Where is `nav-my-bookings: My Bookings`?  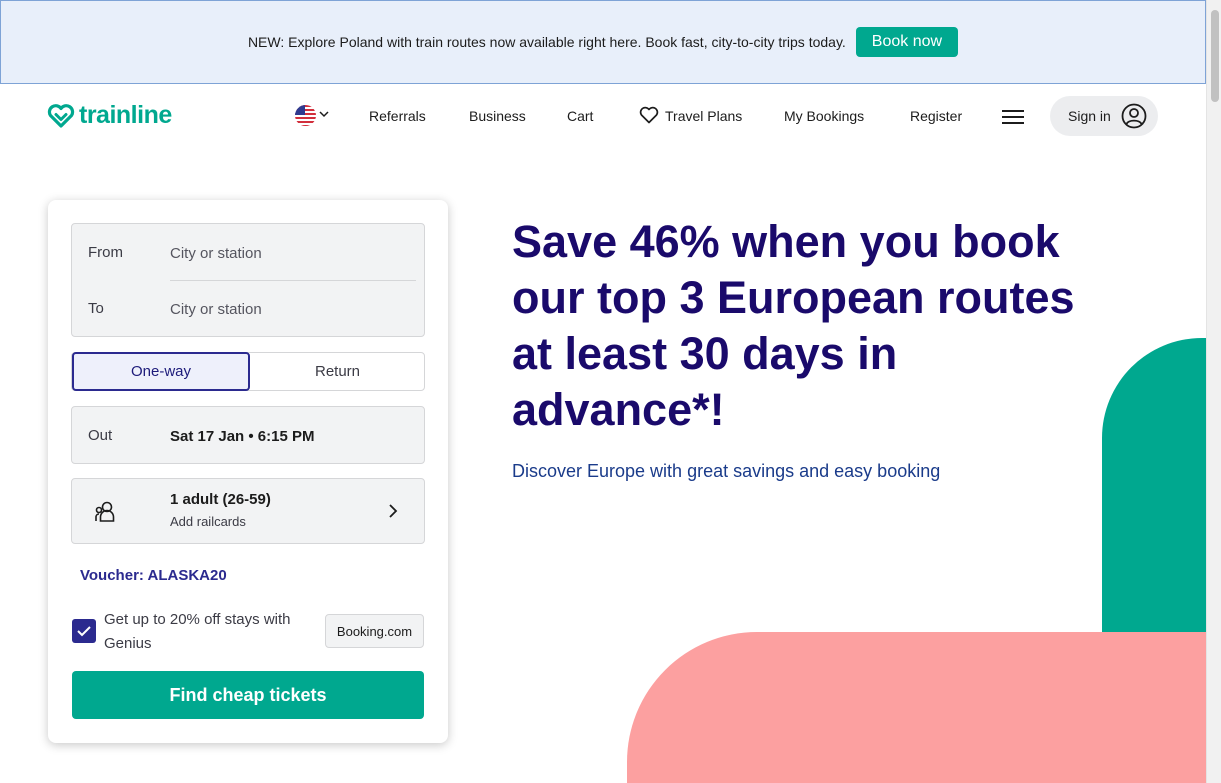 nav-my-bookings: My Bookings is located at coordinates (824, 116).